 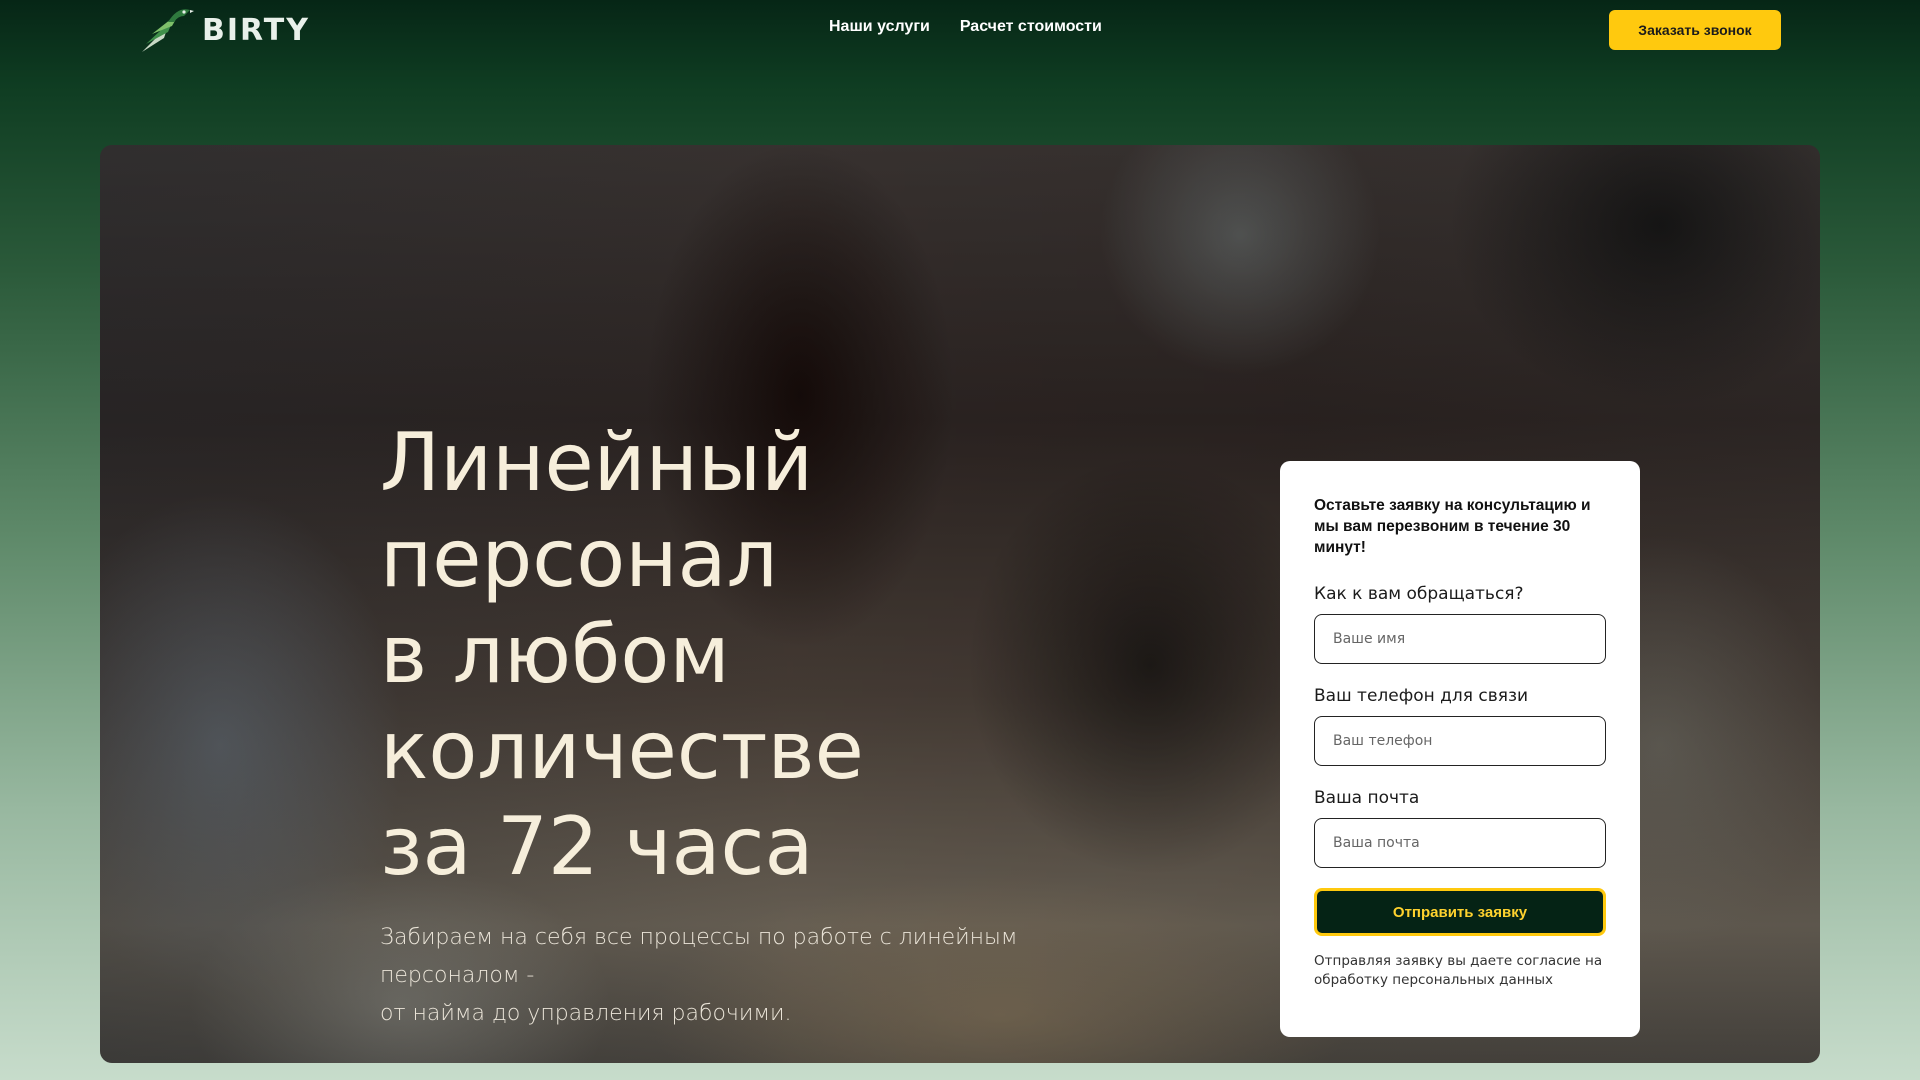 I want to click on consent-line: Отправляя заявку вы даете согласие на, so click(x=1458, y=961).